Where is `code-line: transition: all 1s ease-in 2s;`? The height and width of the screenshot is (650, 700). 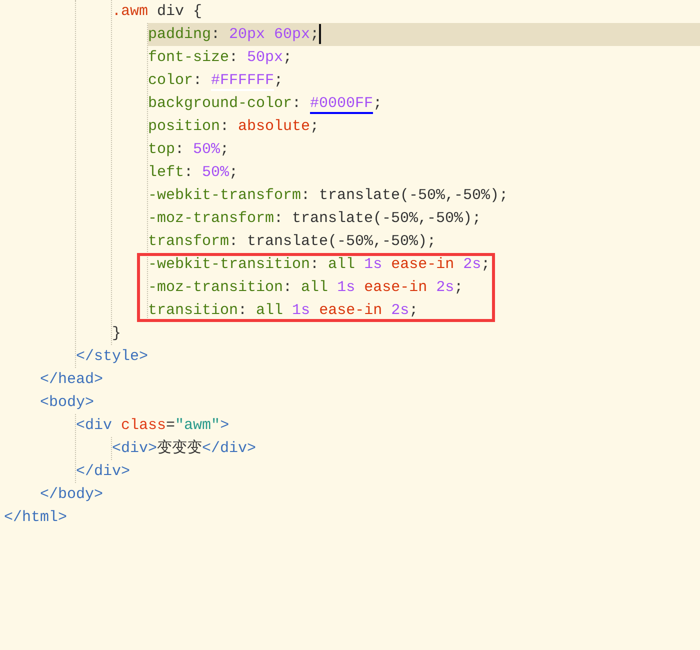
code-line: transition: all 1s ease-in 2s; is located at coordinates (284, 311).